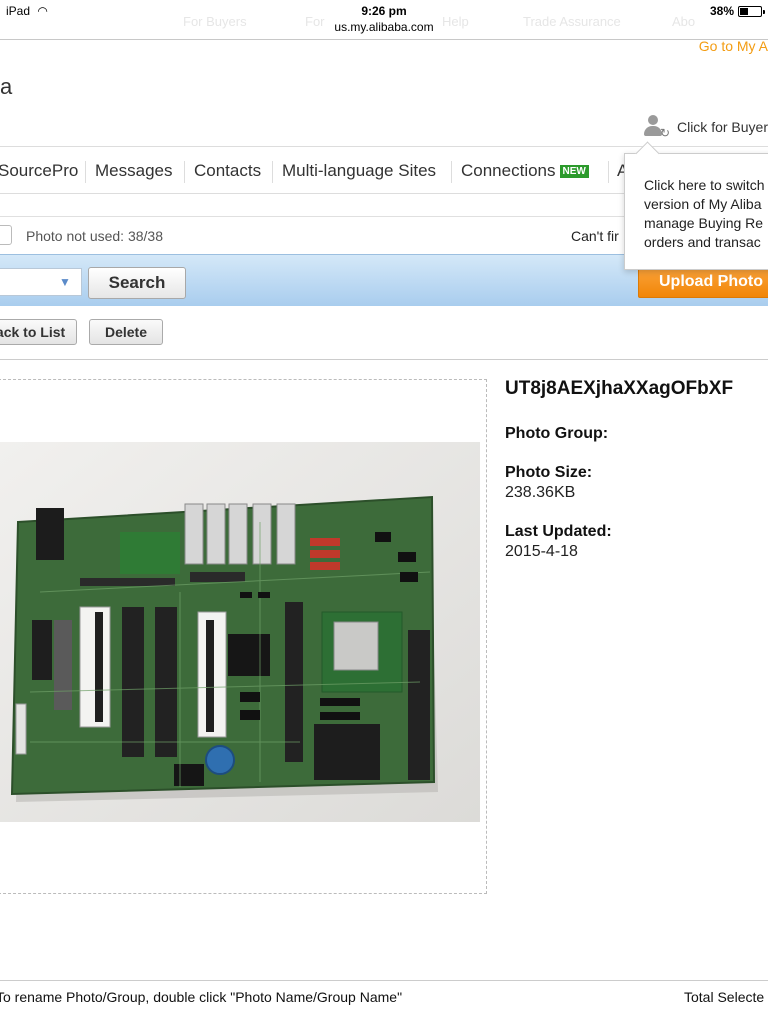  I want to click on nav-item-connections-label: Connections, so click(508, 170).